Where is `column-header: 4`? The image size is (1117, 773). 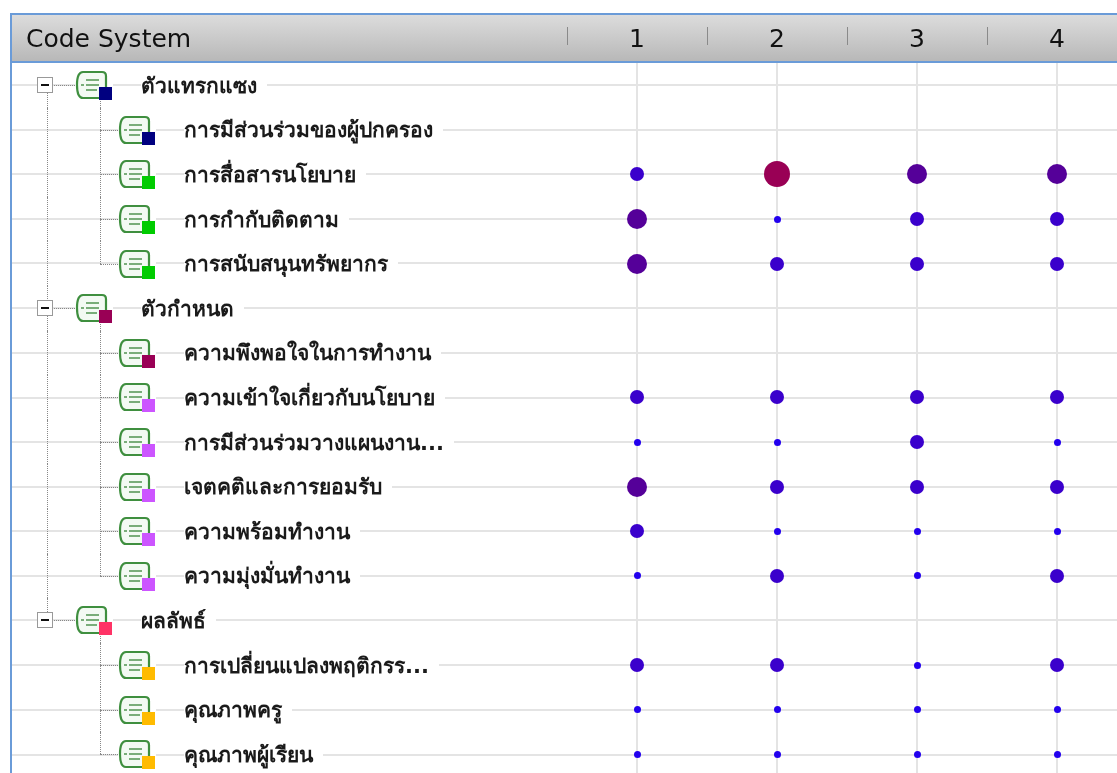 column-header: 4 is located at coordinates (1057, 38).